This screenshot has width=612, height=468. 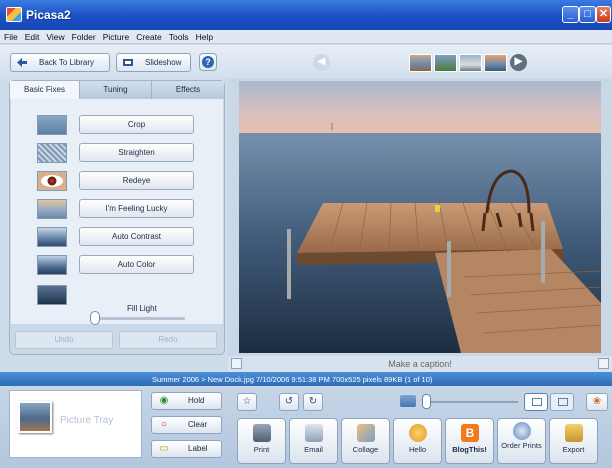 What do you see at coordinates (54, 36) in the screenshot?
I see `menu-view: View` at bounding box center [54, 36].